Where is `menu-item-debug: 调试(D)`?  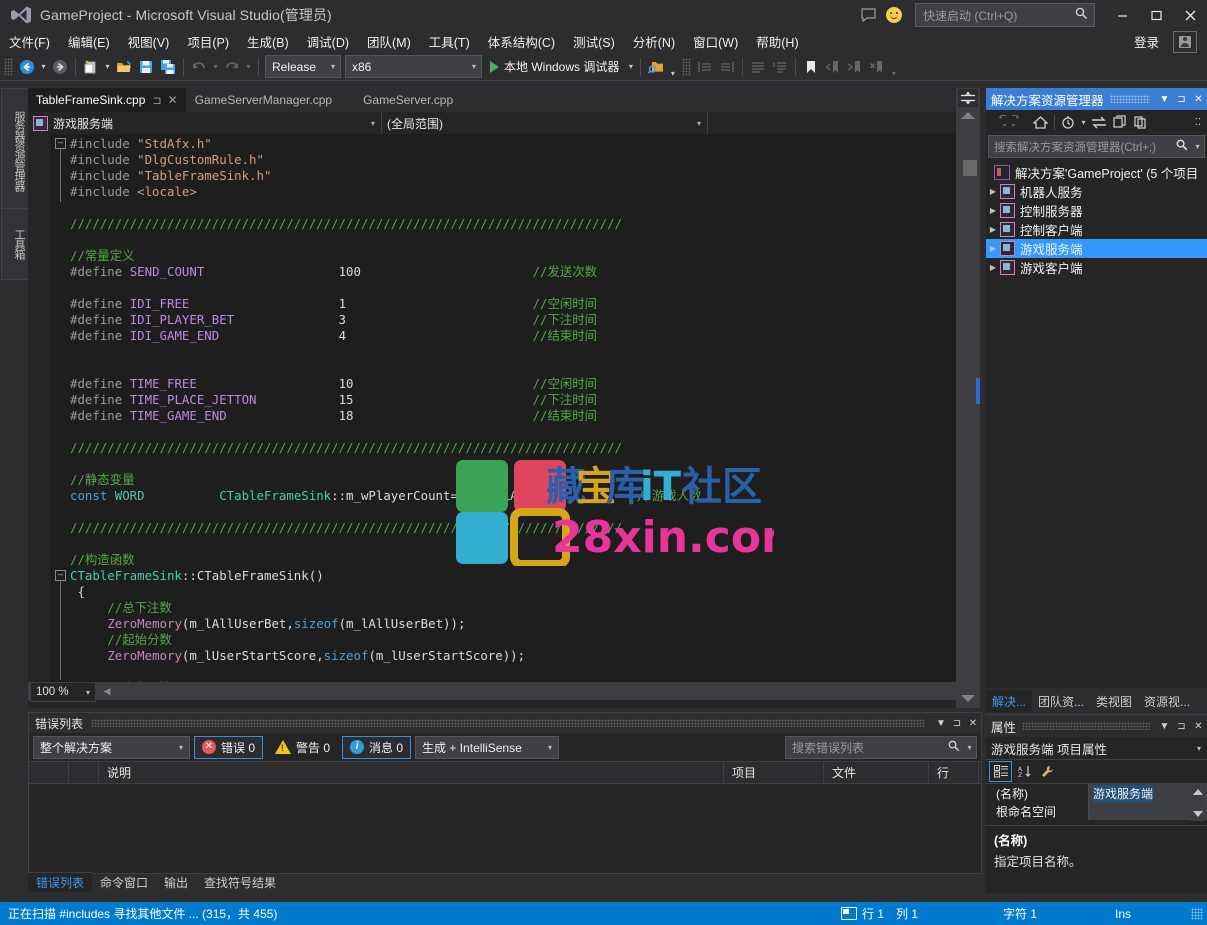 menu-item-debug: 调试(D) is located at coordinates (328, 41).